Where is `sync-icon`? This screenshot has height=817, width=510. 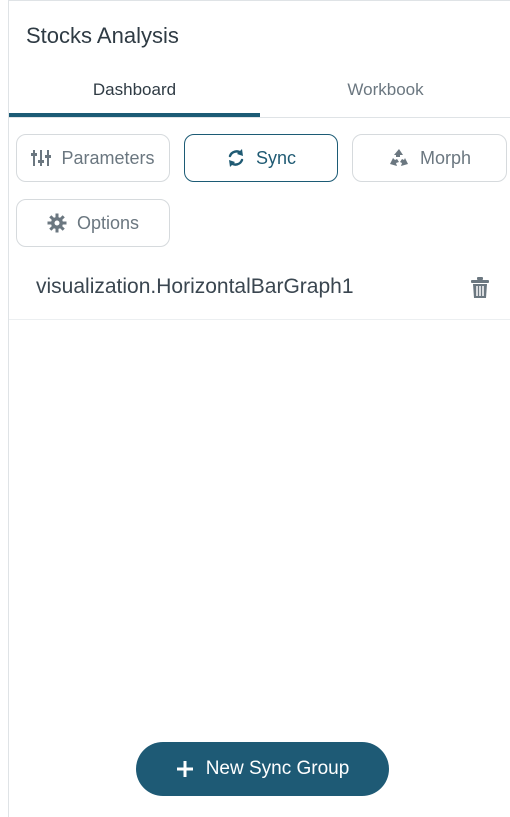 sync-icon is located at coordinates (236, 158).